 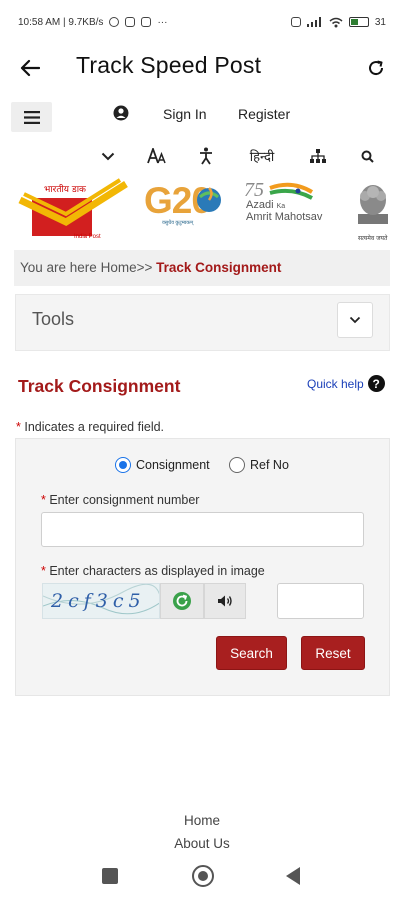 I want to click on state-emblem-logo: सत्यमेव जयते, so click(x=373, y=212).